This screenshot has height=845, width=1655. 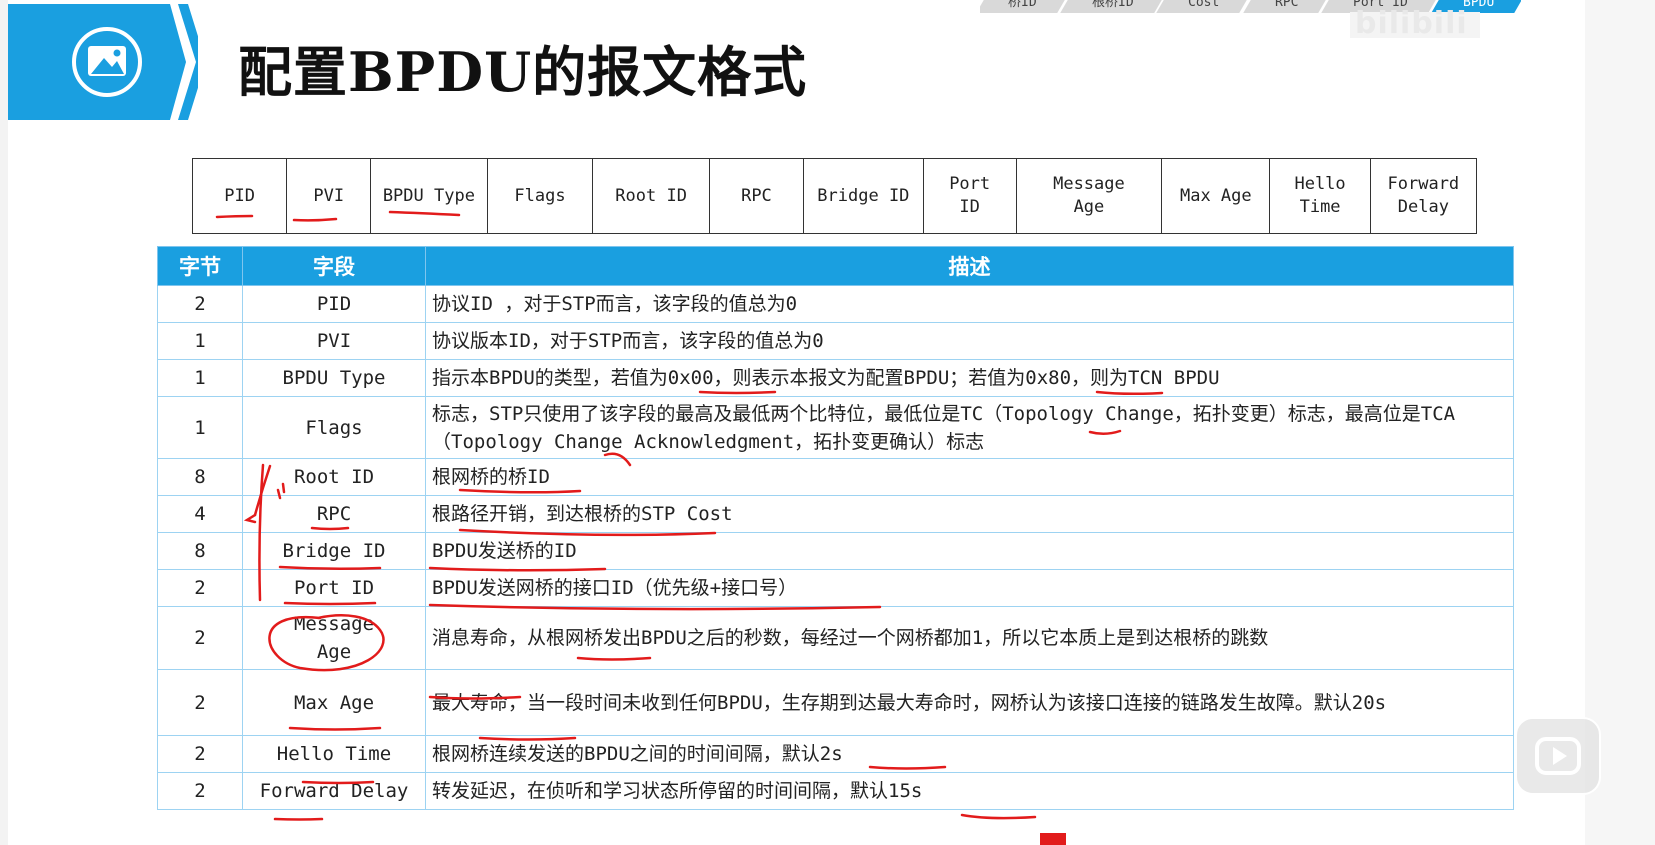 I want to click on cell-field: Forward Delay, so click(x=334, y=791).